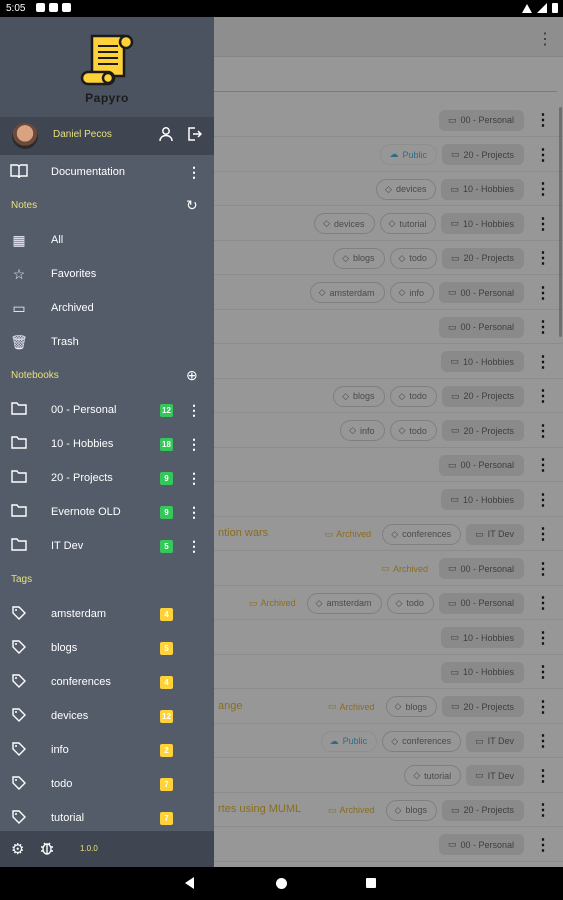 Image resolution: width=563 pixels, height=900 pixels. Describe the element at coordinates (107, 750) in the screenshot. I see `drawer-item-tag: info 2` at that location.